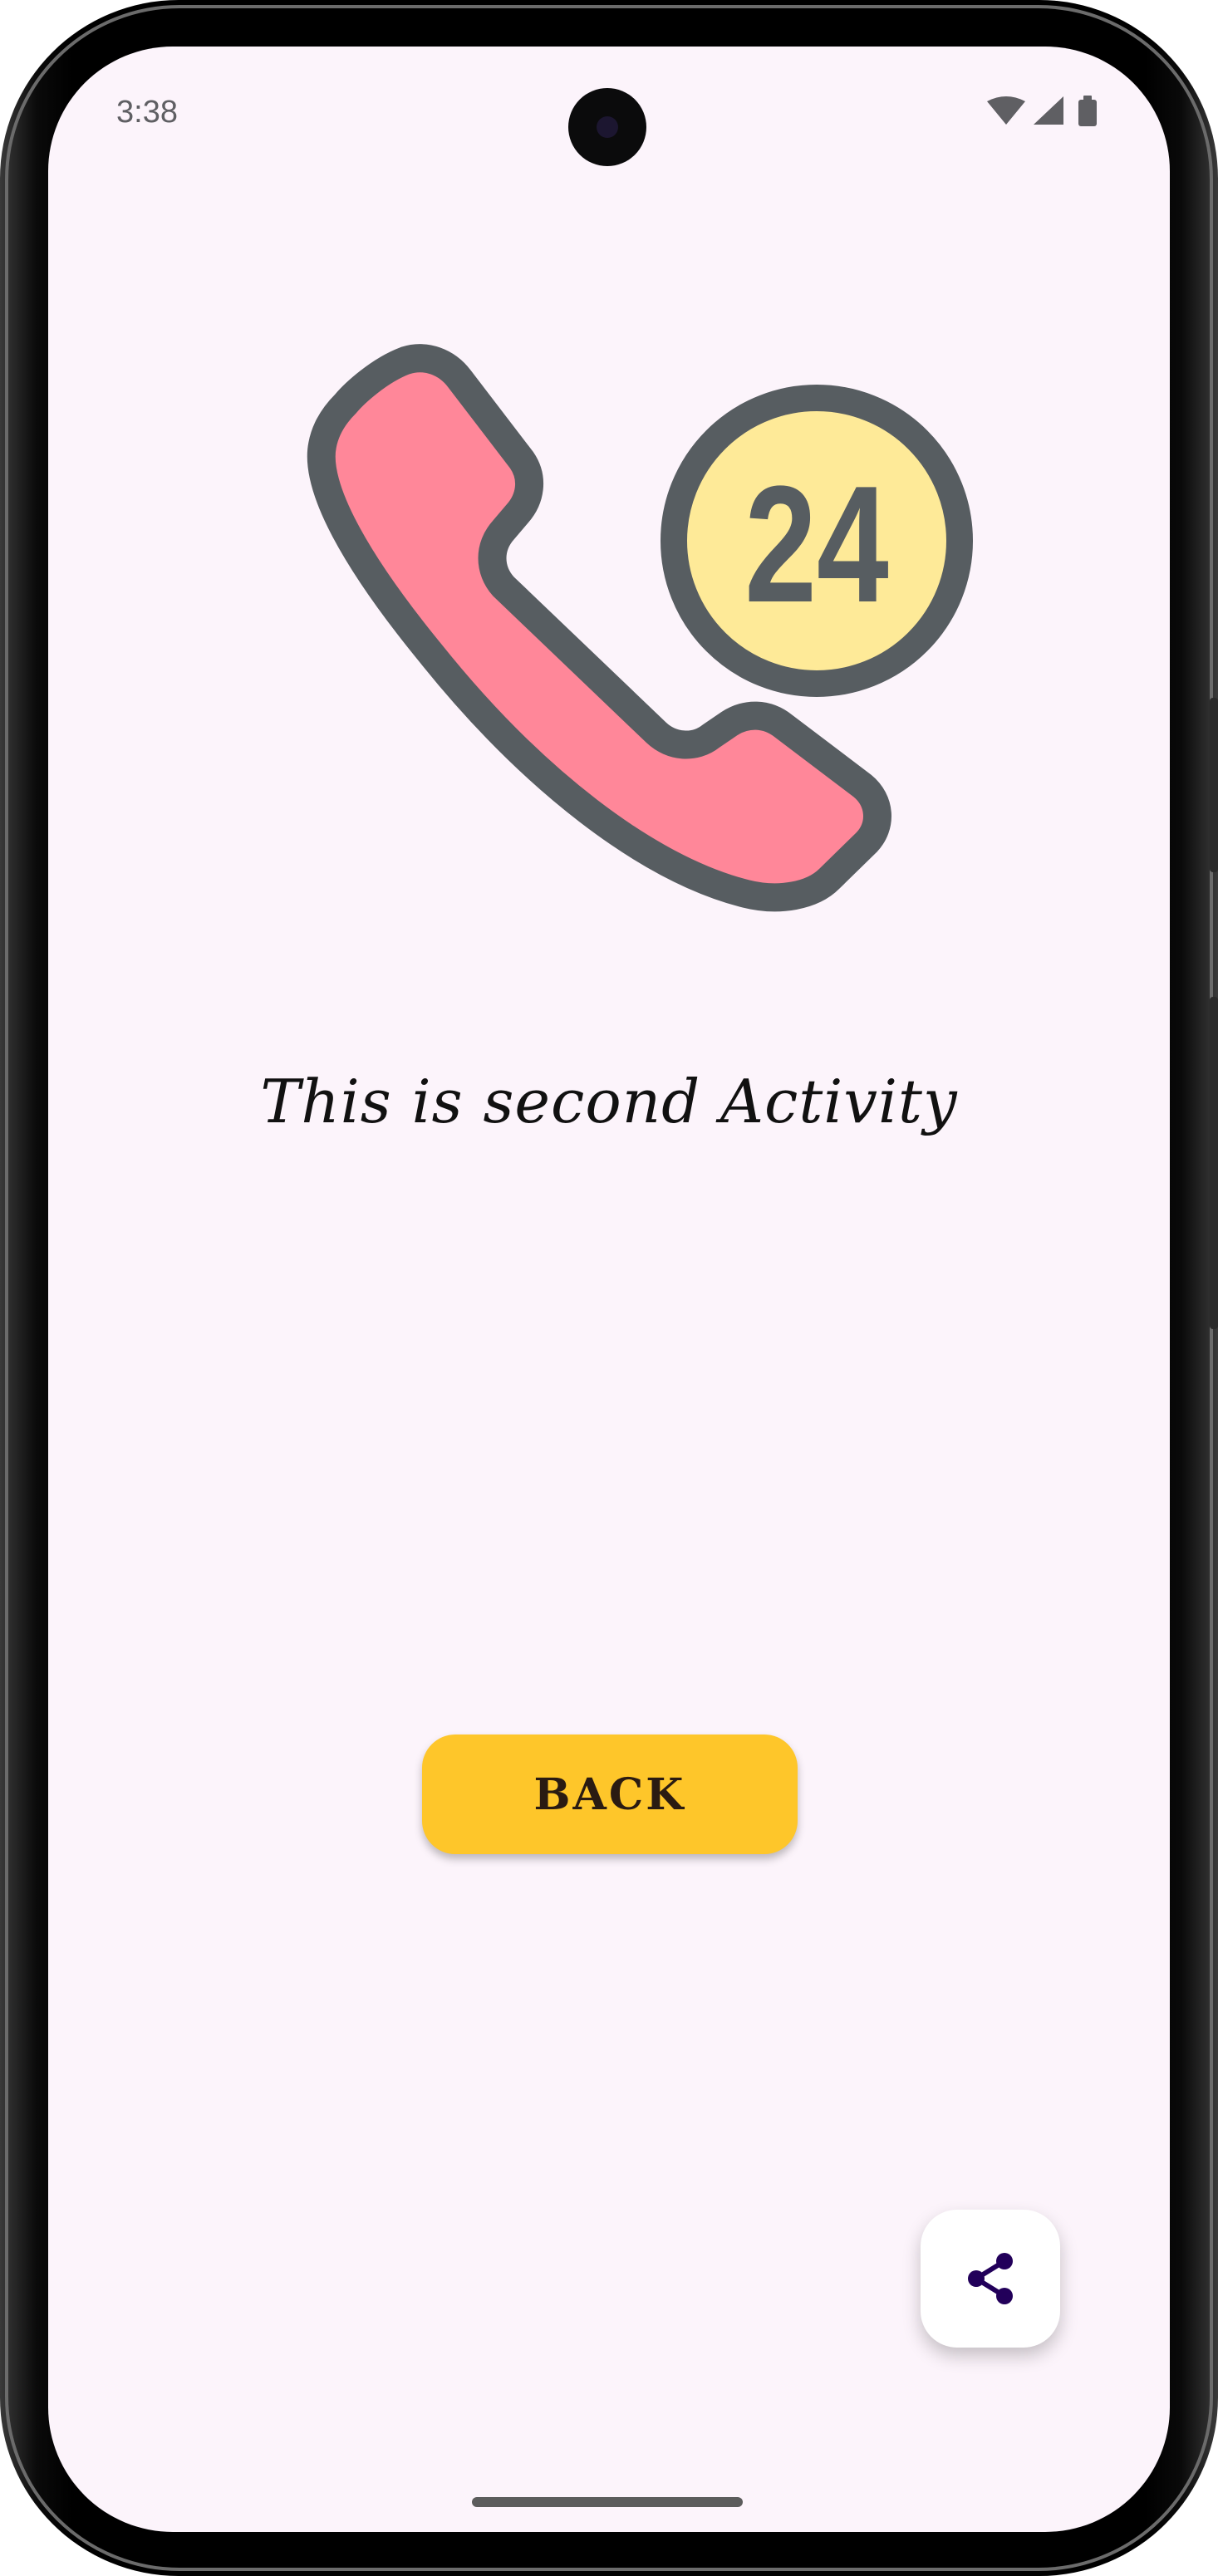 This screenshot has height=2576, width=1218. Describe the element at coordinates (1087, 111) in the screenshot. I see `battery-icon` at that location.